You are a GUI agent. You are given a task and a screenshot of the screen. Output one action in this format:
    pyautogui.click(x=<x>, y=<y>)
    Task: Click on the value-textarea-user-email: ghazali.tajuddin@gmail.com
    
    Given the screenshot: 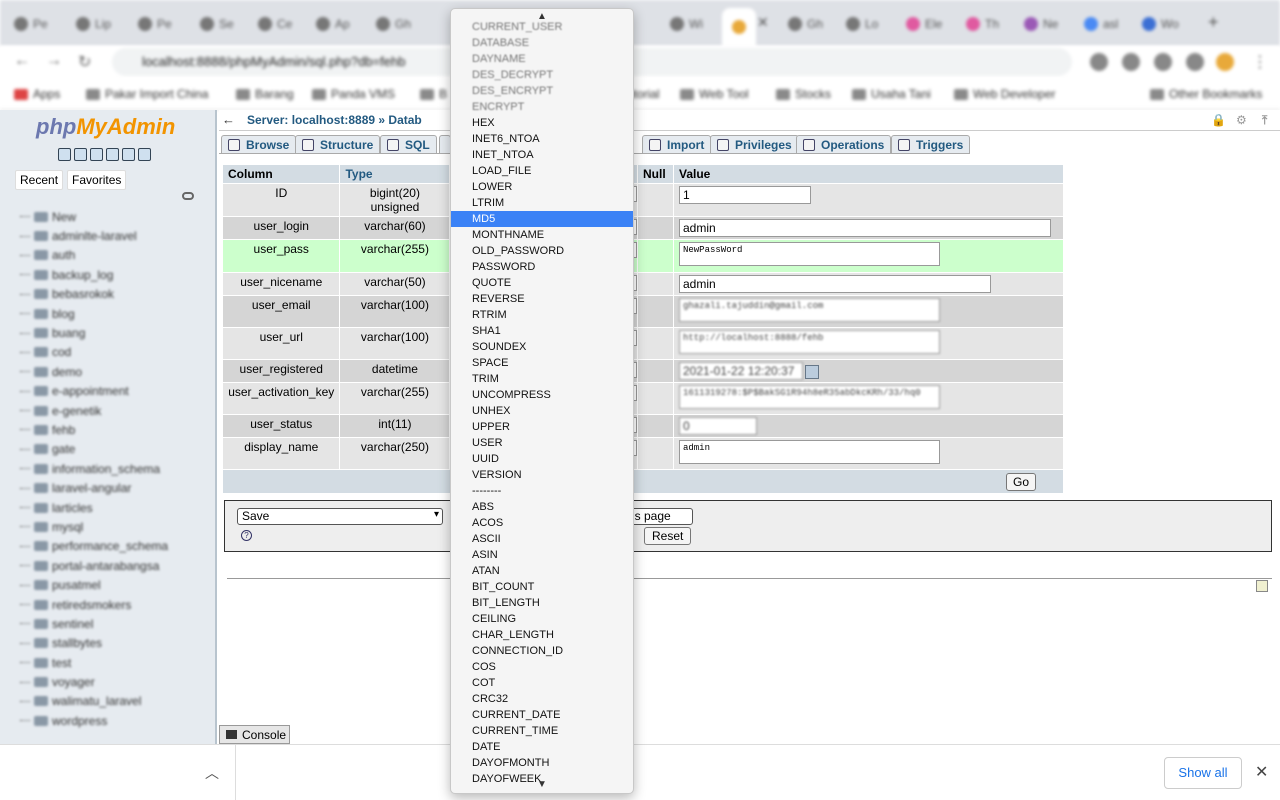 What is the action you would take?
    pyautogui.click(x=809, y=310)
    